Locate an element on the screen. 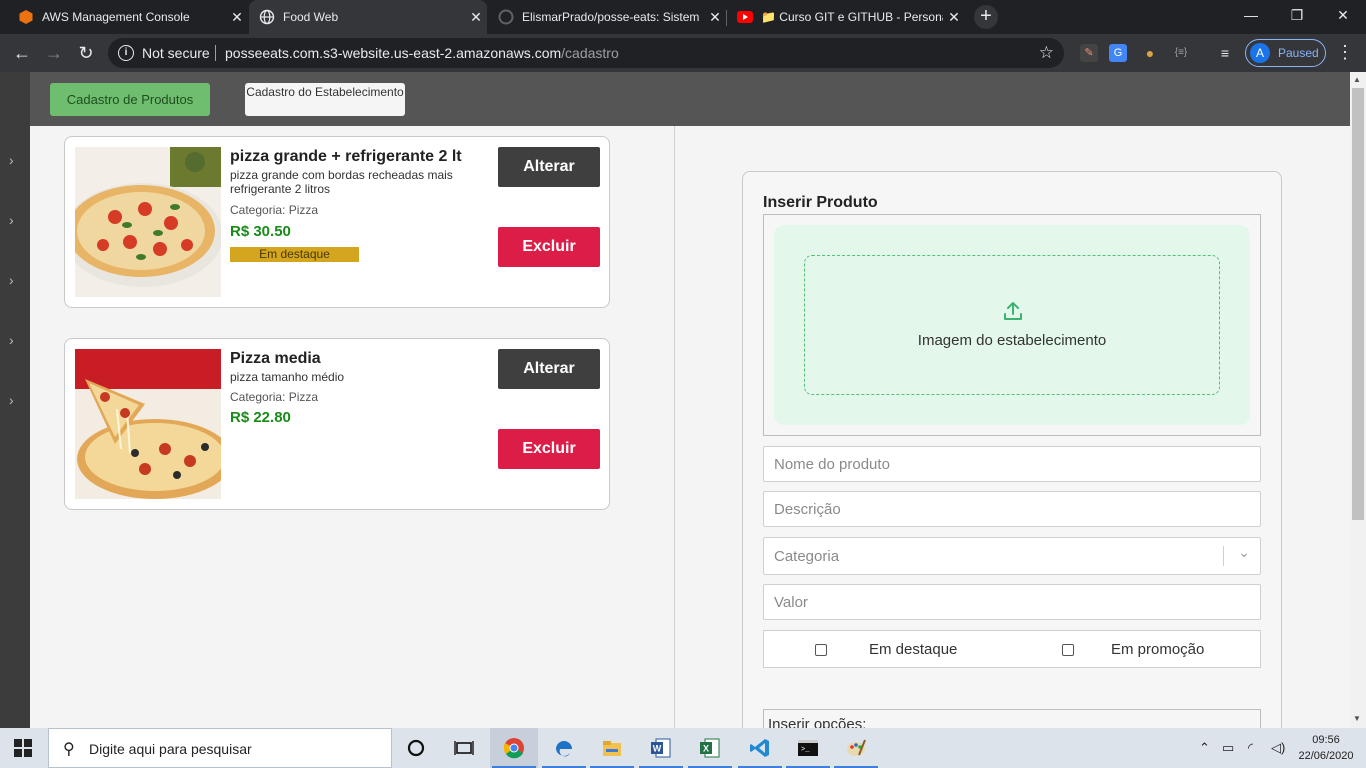 This screenshot has width=1366, height=768. product-name: Pizza media is located at coordinates (275, 358).